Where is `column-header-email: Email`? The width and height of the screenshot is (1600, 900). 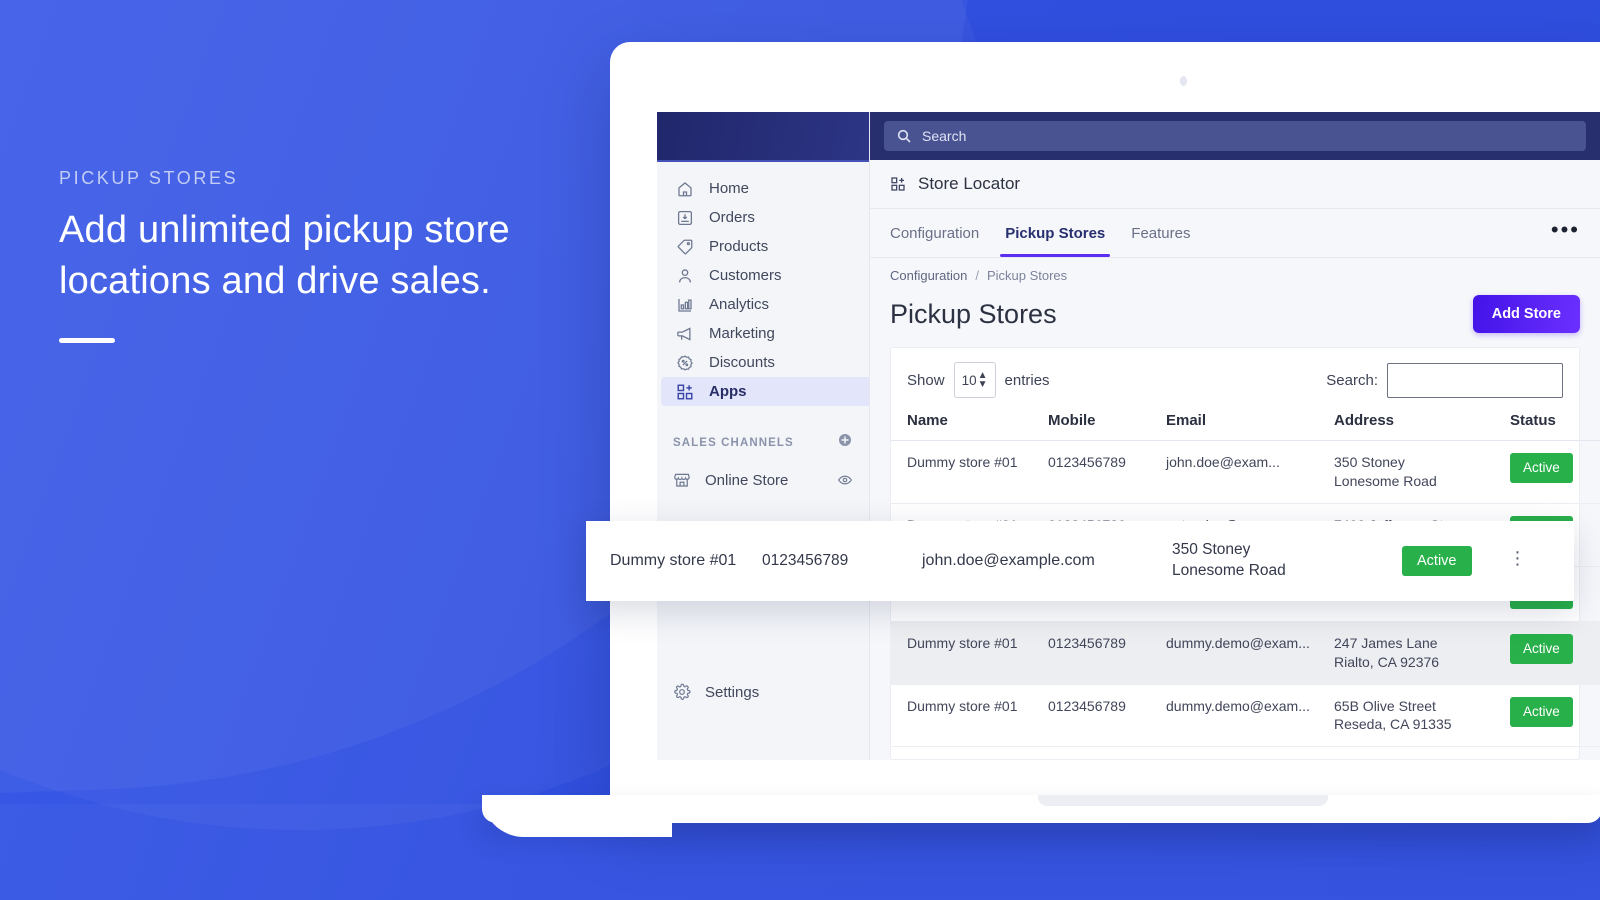
column-header-email: Email is located at coordinates (1242, 424).